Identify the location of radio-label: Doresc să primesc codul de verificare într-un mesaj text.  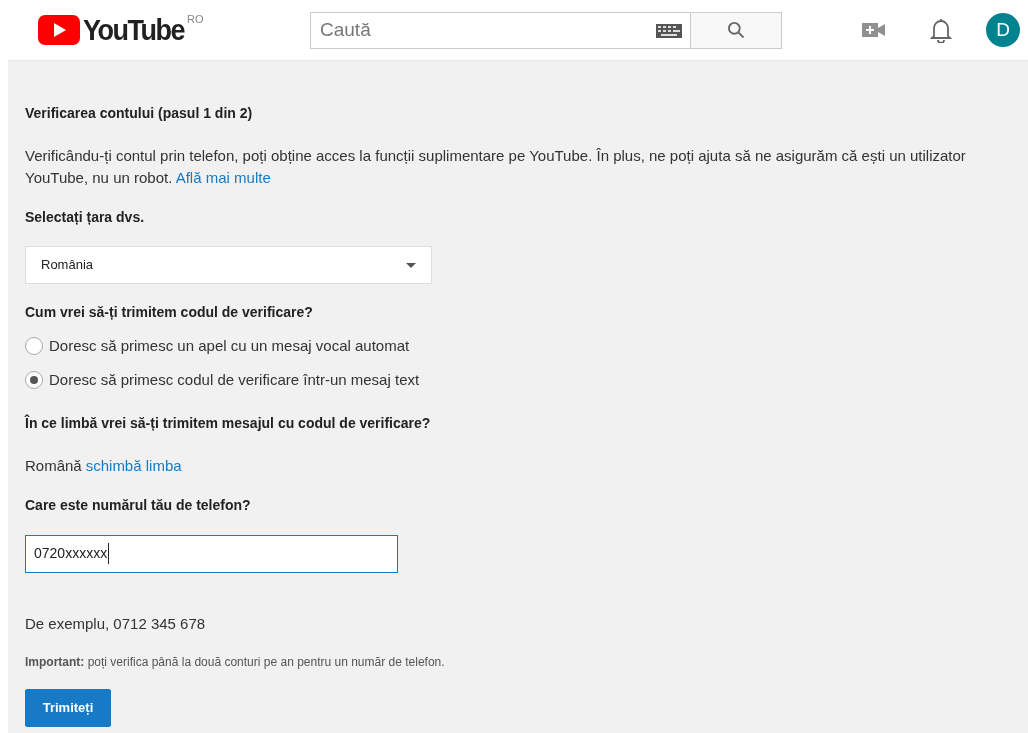
(234, 379).